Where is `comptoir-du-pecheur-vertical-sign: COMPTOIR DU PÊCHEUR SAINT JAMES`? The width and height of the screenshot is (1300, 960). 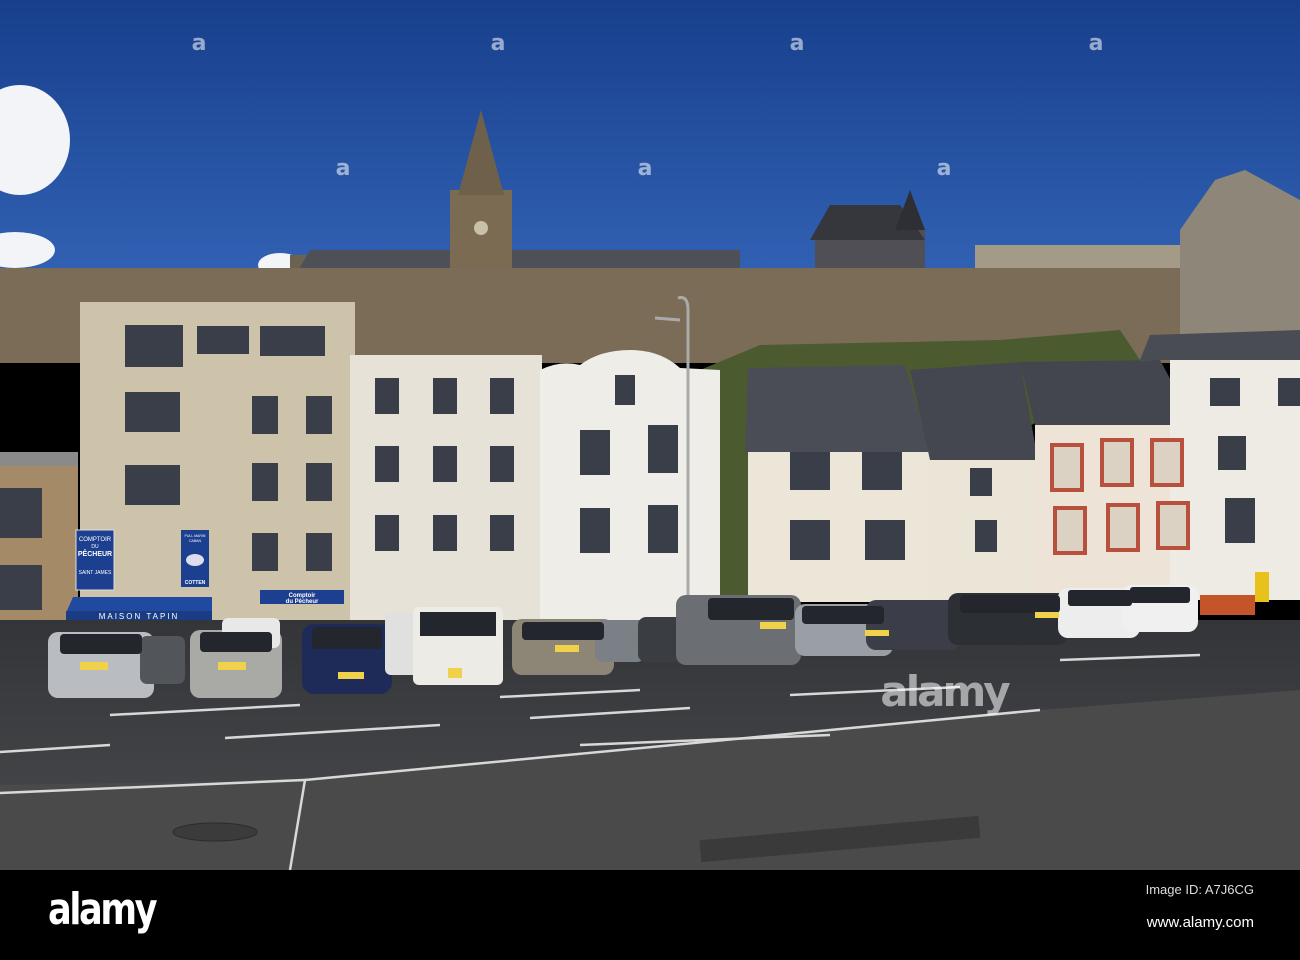 comptoir-du-pecheur-vertical-sign: COMPTOIR DU PÊCHEUR SAINT JAMES is located at coordinates (95, 560).